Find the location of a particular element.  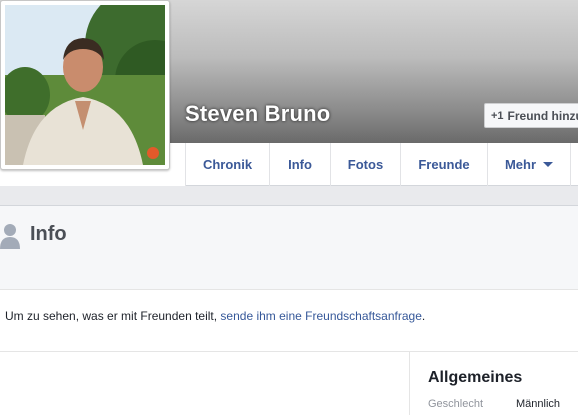

add-friend-label: Freund hinzufügen is located at coordinates (542, 115).